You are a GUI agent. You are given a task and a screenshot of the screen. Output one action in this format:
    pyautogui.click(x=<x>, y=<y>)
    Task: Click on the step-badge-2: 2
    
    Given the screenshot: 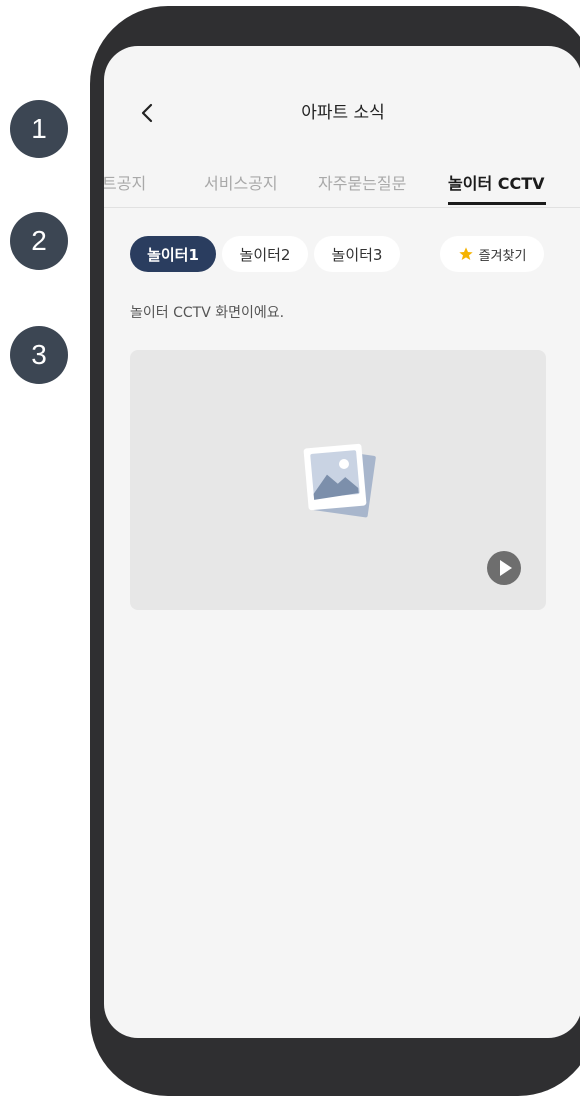 What is the action you would take?
    pyautogui.click(x=39, y=241)
    